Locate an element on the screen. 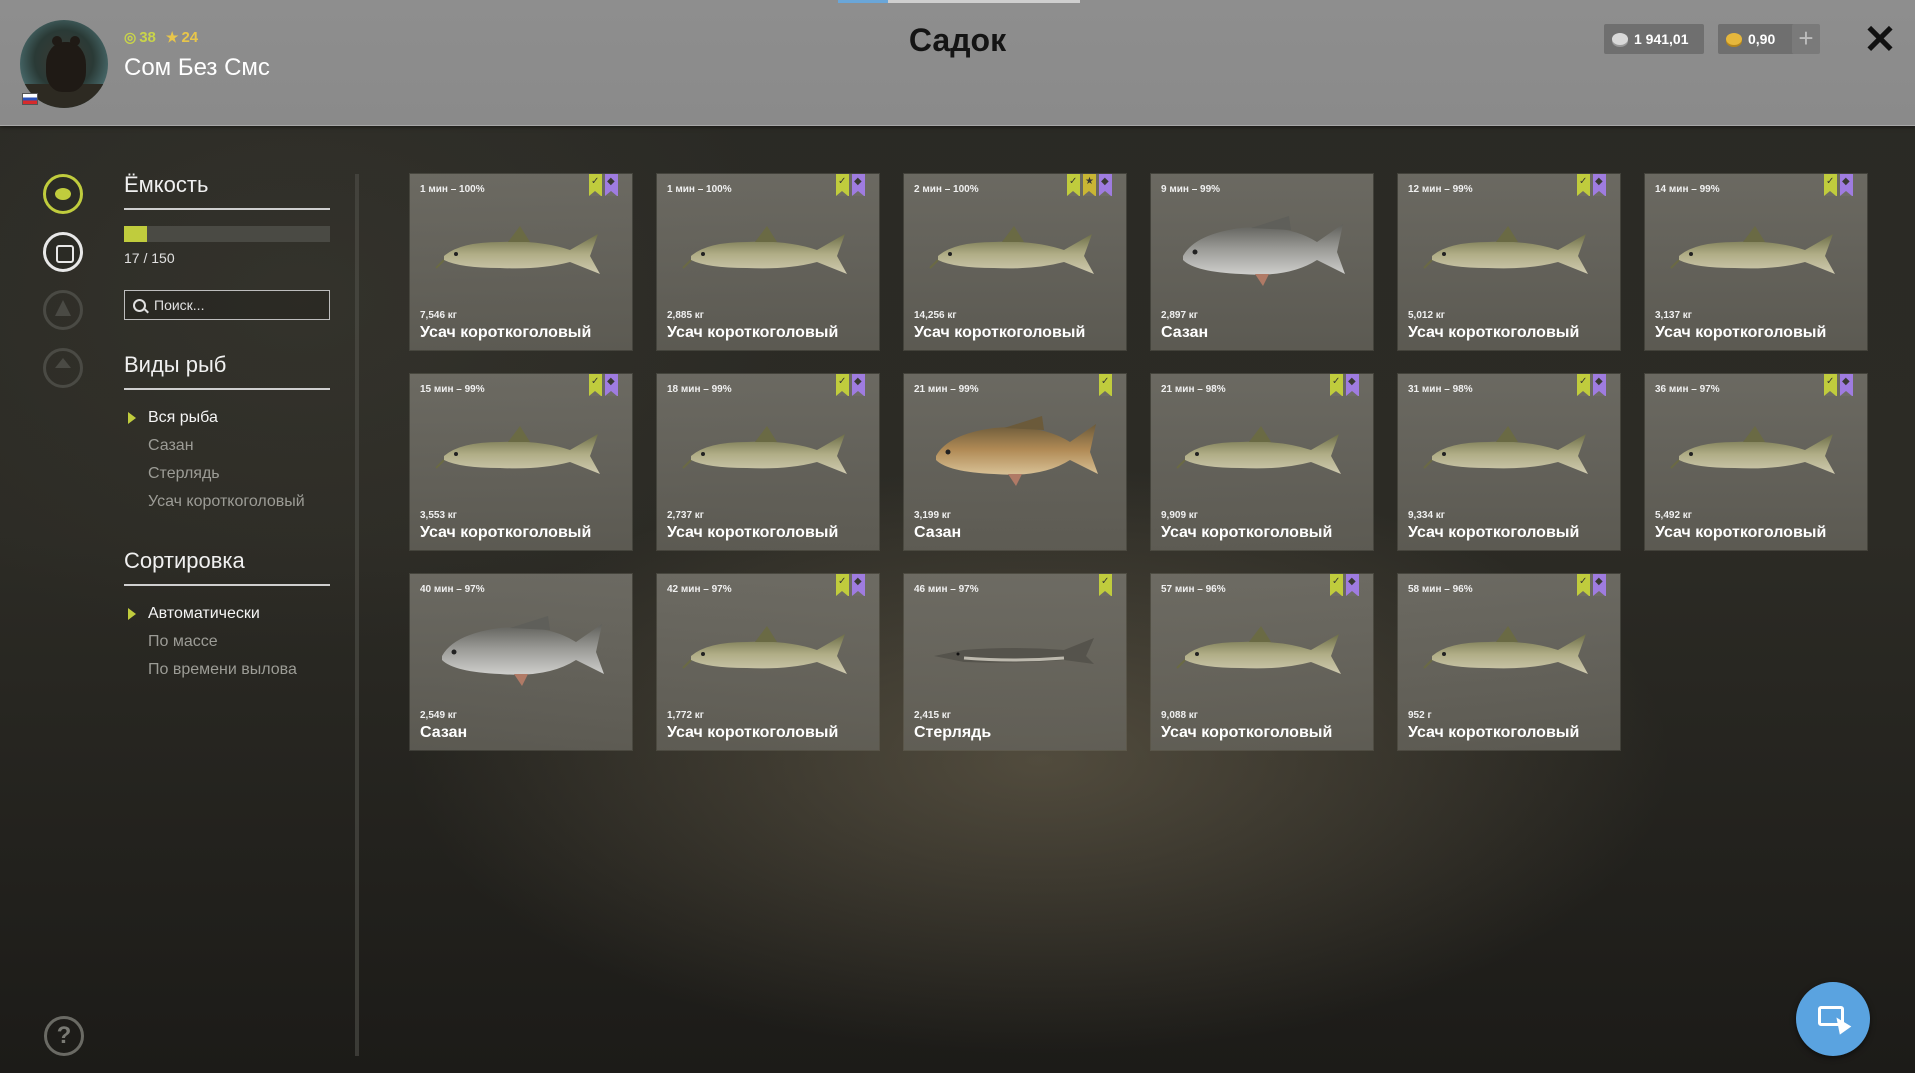  fish-weight: 2,737 кг is located at coordinates (685, 515).